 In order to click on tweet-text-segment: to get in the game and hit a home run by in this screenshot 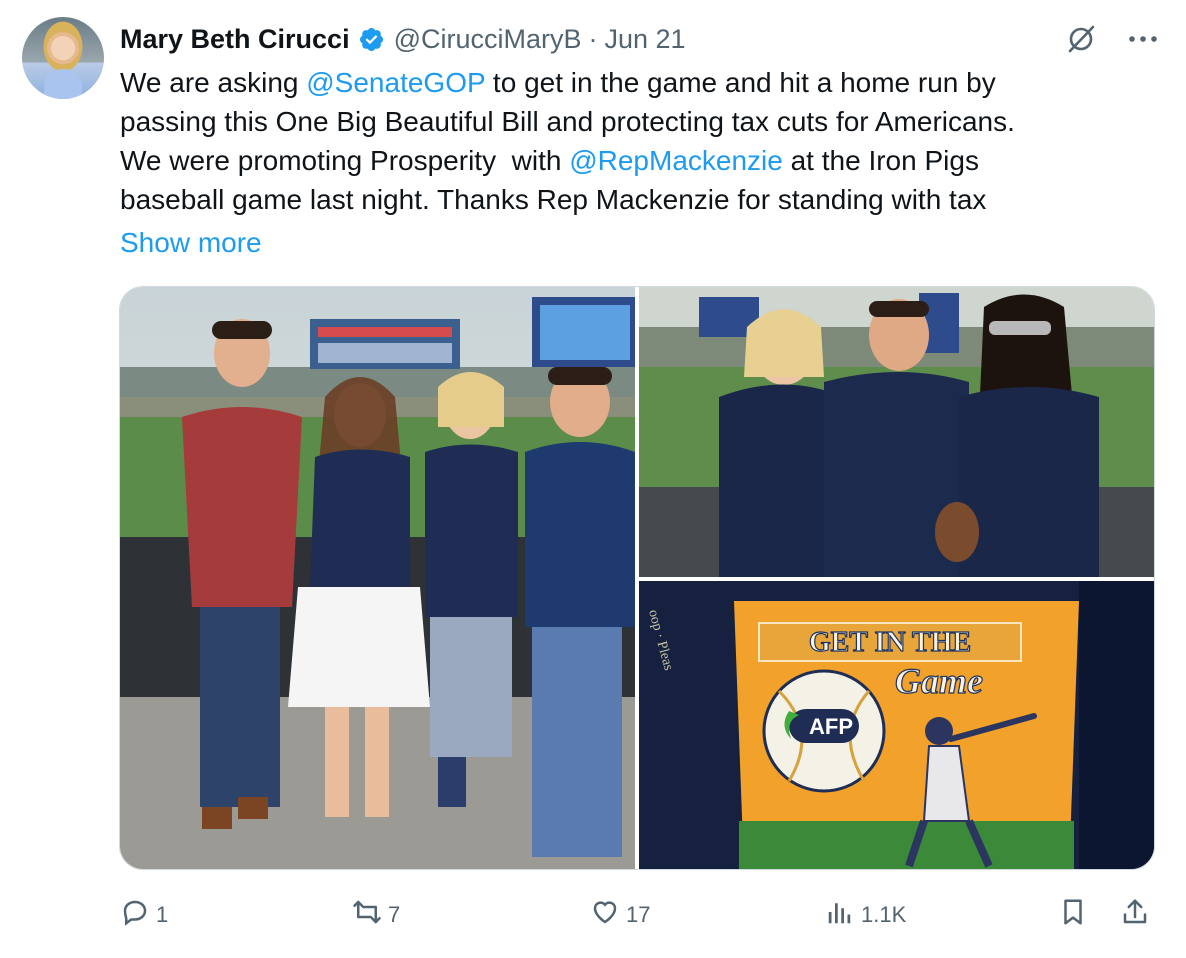, I will do `click(740, 82)`.